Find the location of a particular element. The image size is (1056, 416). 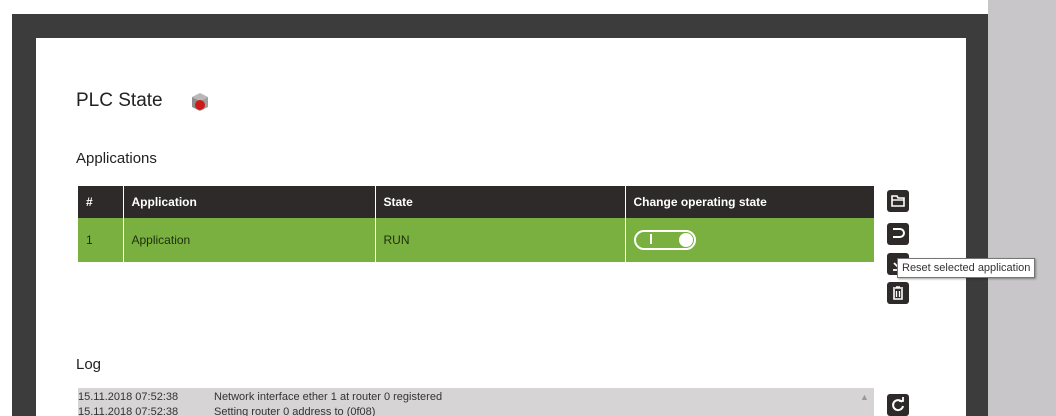

cell-index: 1 is located at coordinates (101, 240).